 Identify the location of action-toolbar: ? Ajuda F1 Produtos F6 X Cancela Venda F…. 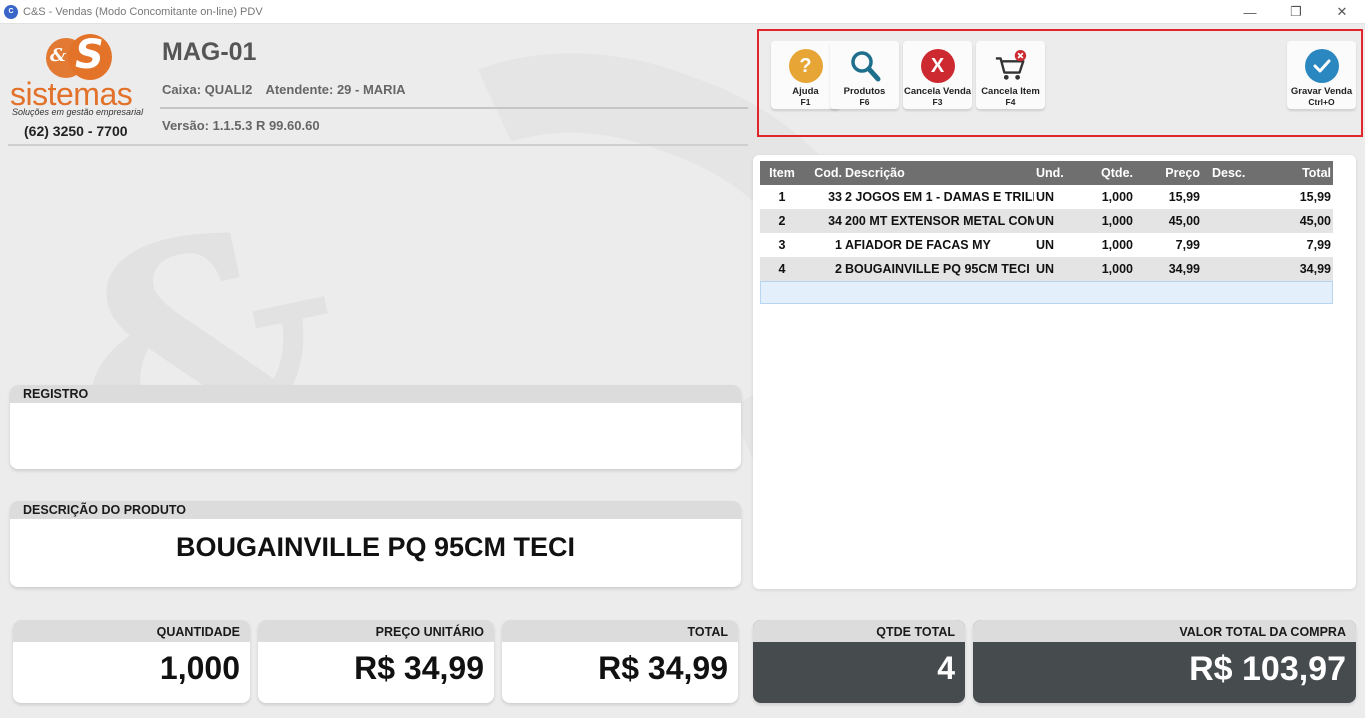
(1060, 83).